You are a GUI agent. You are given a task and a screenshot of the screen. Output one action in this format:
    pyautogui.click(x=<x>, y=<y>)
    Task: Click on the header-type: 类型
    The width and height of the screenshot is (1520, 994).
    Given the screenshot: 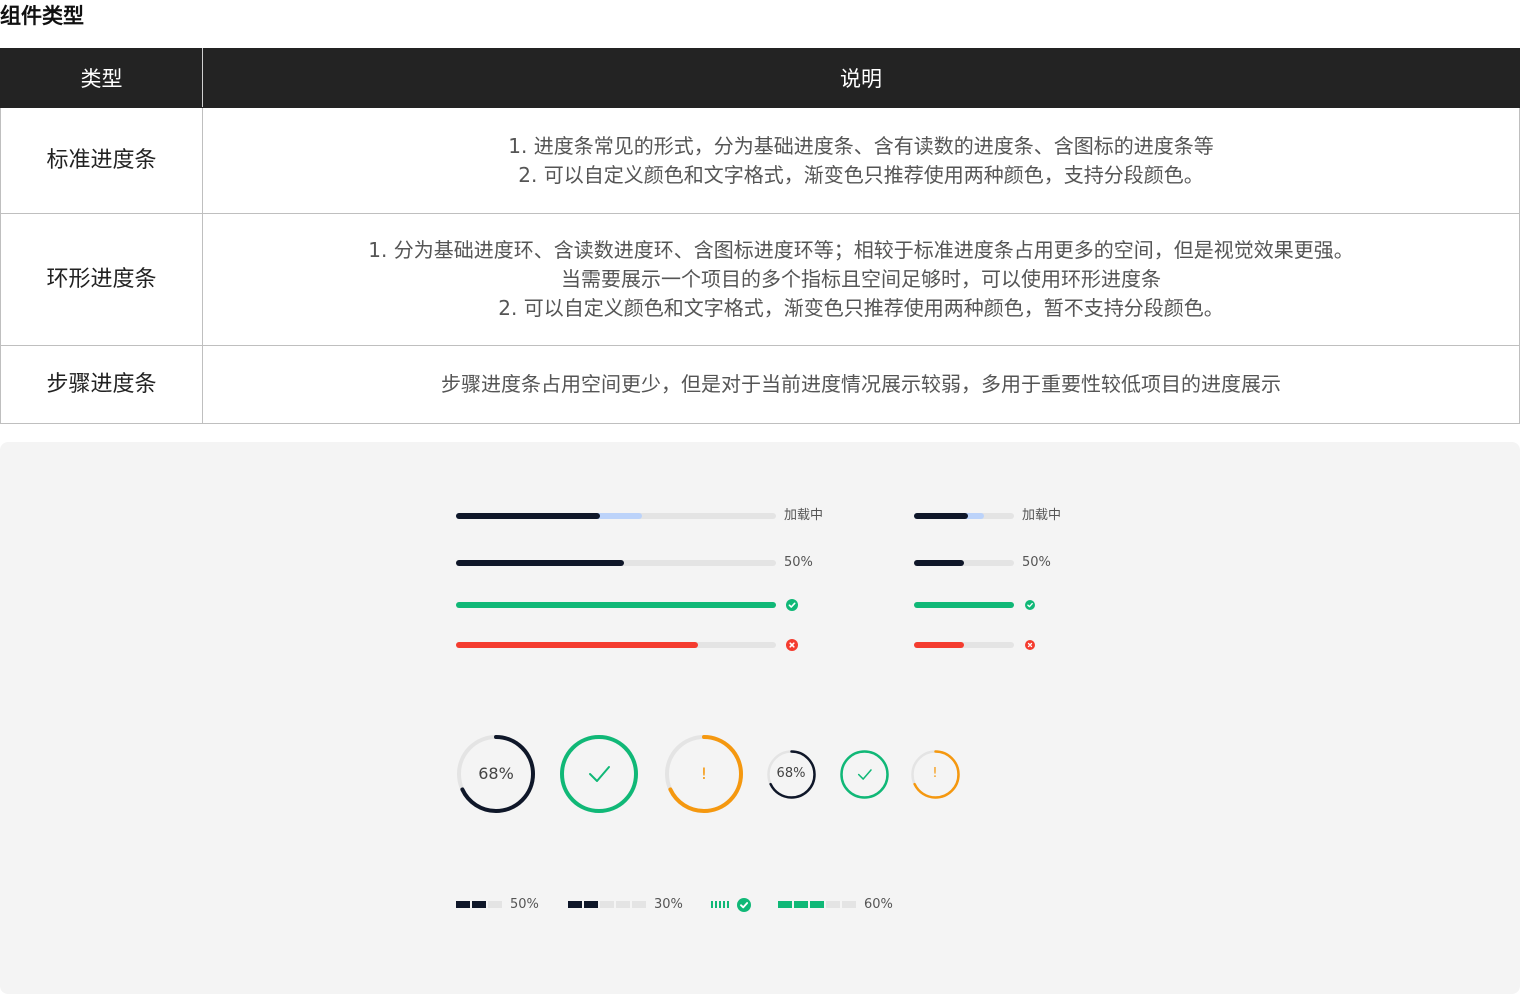 What is the action you would take?
    pyautogui.click(x=101, y=78)
    